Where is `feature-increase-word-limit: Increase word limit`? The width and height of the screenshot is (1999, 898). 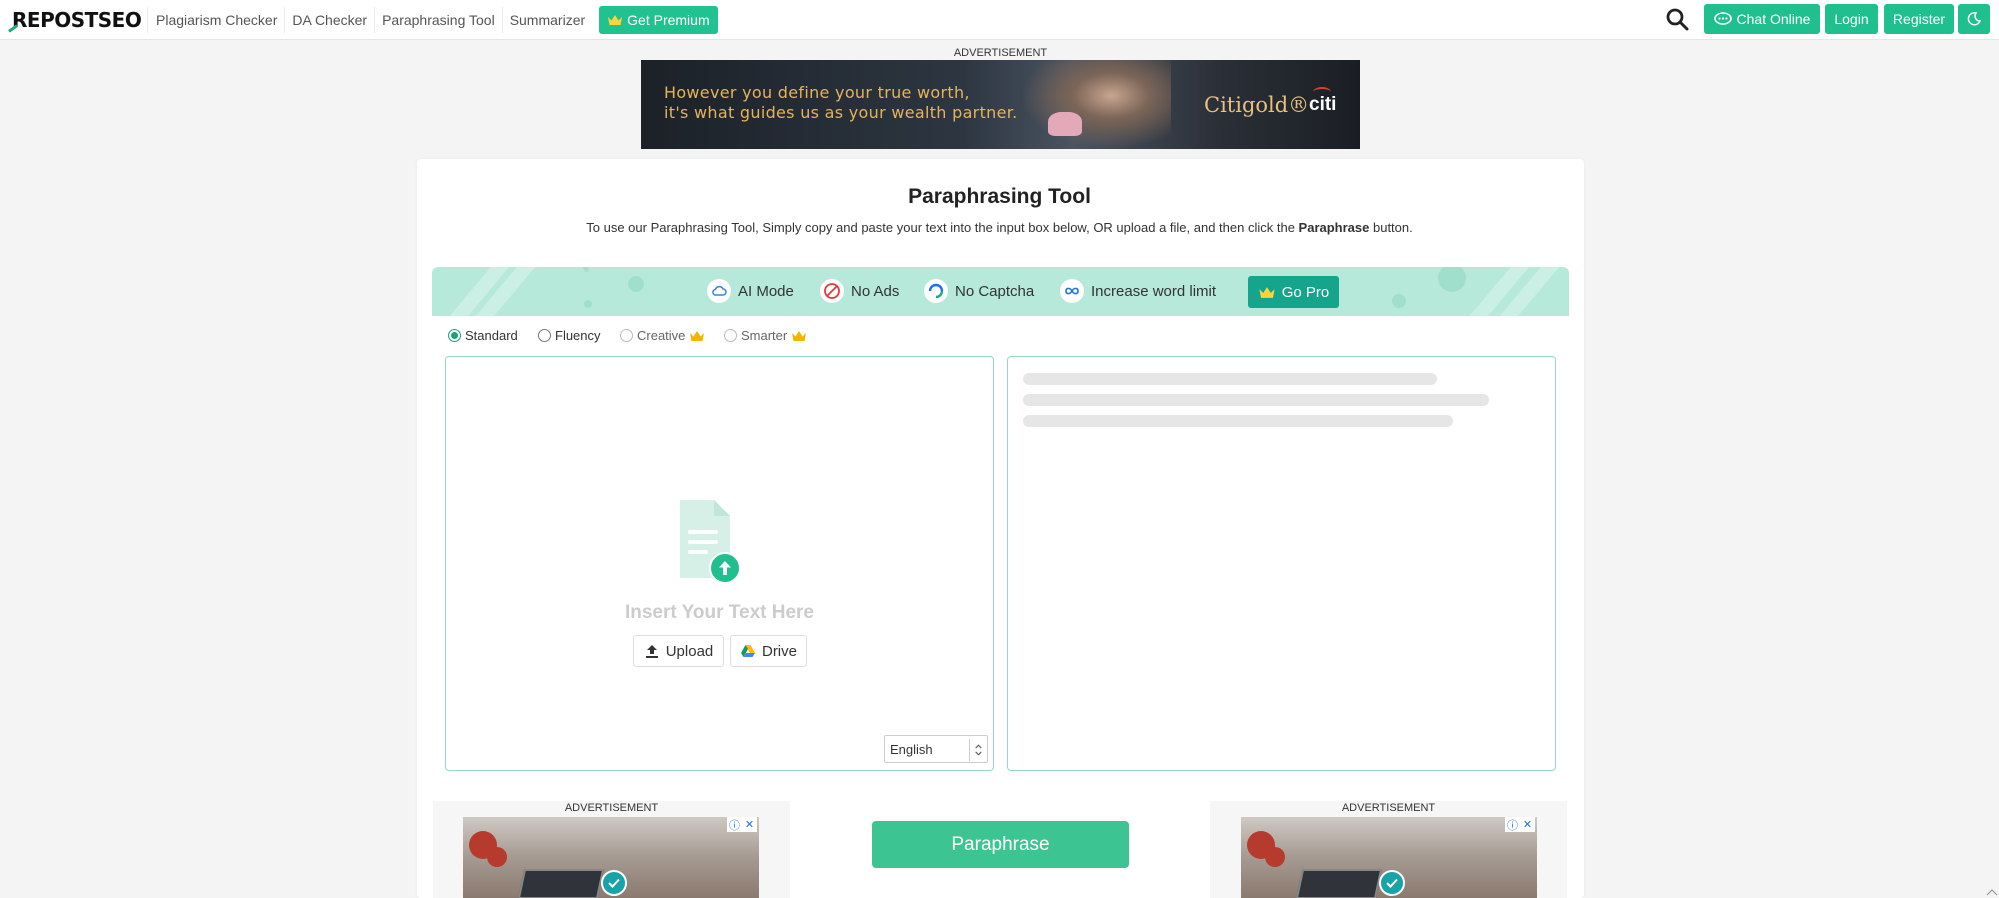
feature-increase-word-limit: Increase word limit is located at coordinates (1138, 291).